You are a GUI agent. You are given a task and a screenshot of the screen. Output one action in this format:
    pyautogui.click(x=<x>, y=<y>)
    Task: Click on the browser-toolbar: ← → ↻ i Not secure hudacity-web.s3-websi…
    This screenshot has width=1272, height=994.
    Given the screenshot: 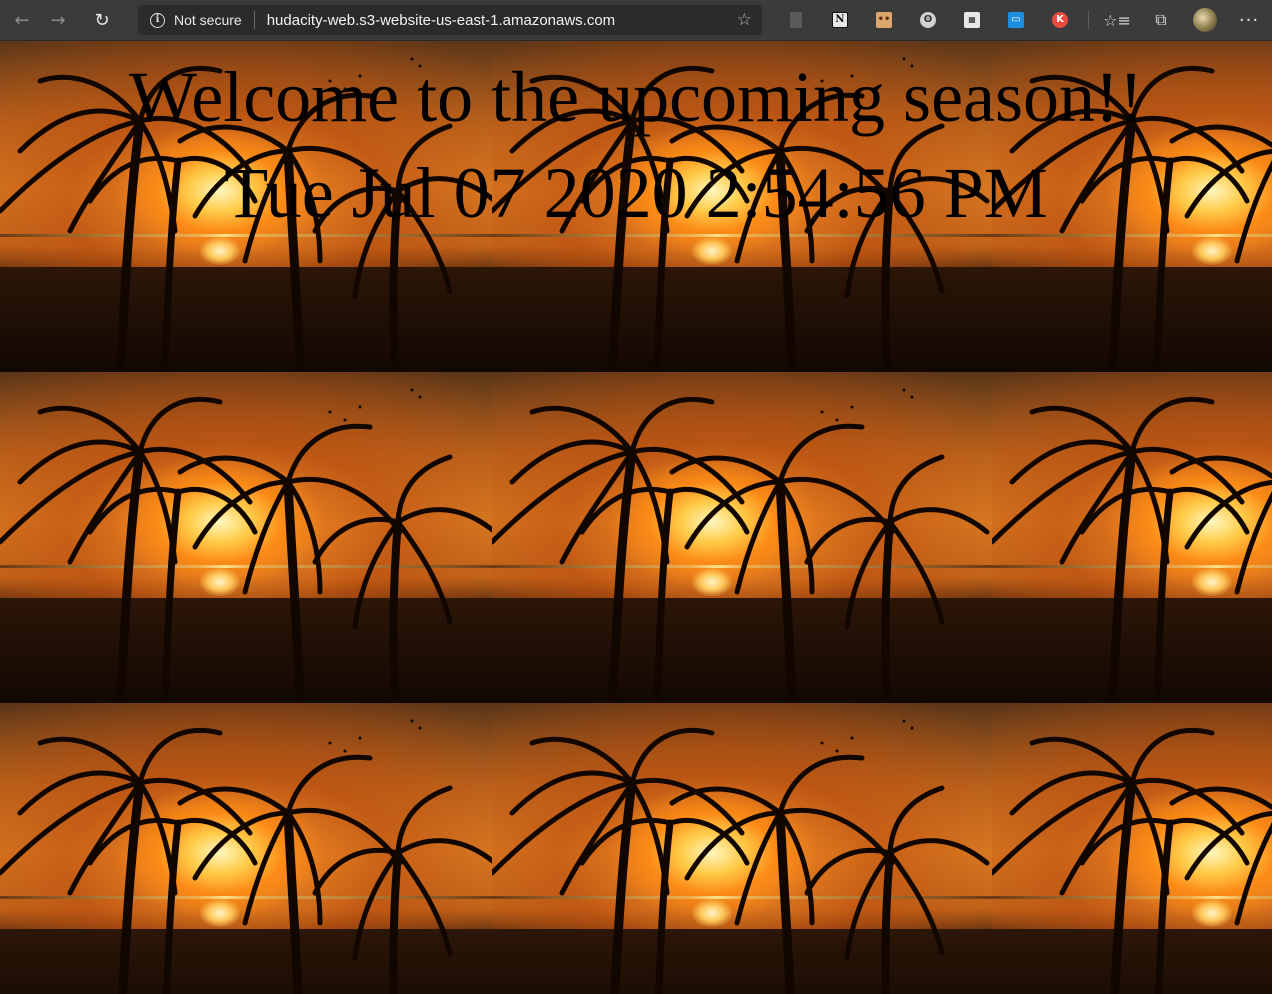 What is the action you would take?
    pyautogui.click(x=636, y=20)
    